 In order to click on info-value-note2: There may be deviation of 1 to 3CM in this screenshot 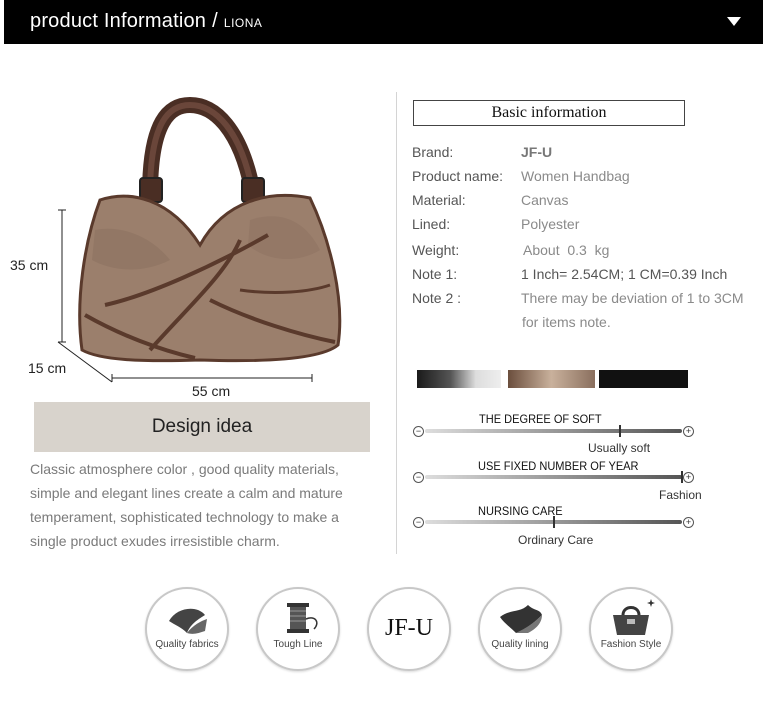, I will do `click(632, 298)`.